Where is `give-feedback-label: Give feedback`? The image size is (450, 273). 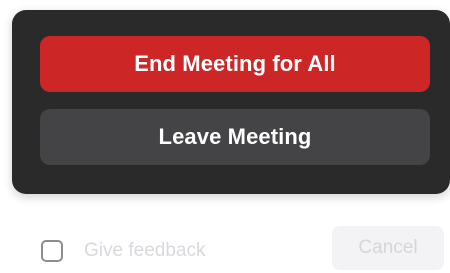
give-feedback-label: Give feedback is located at coordinates (145, 250).